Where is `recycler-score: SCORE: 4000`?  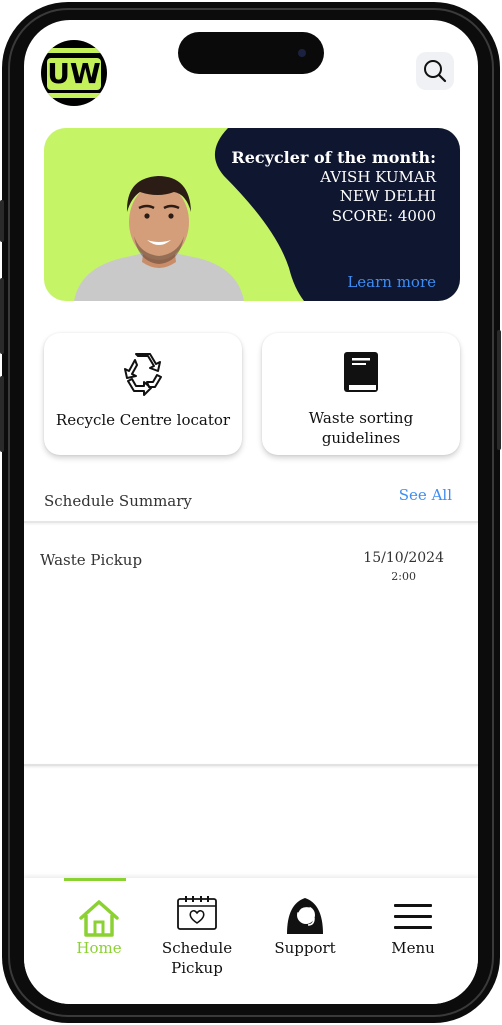
recycler-score: SCORE: 4000 is located at coordinates (383, 216).